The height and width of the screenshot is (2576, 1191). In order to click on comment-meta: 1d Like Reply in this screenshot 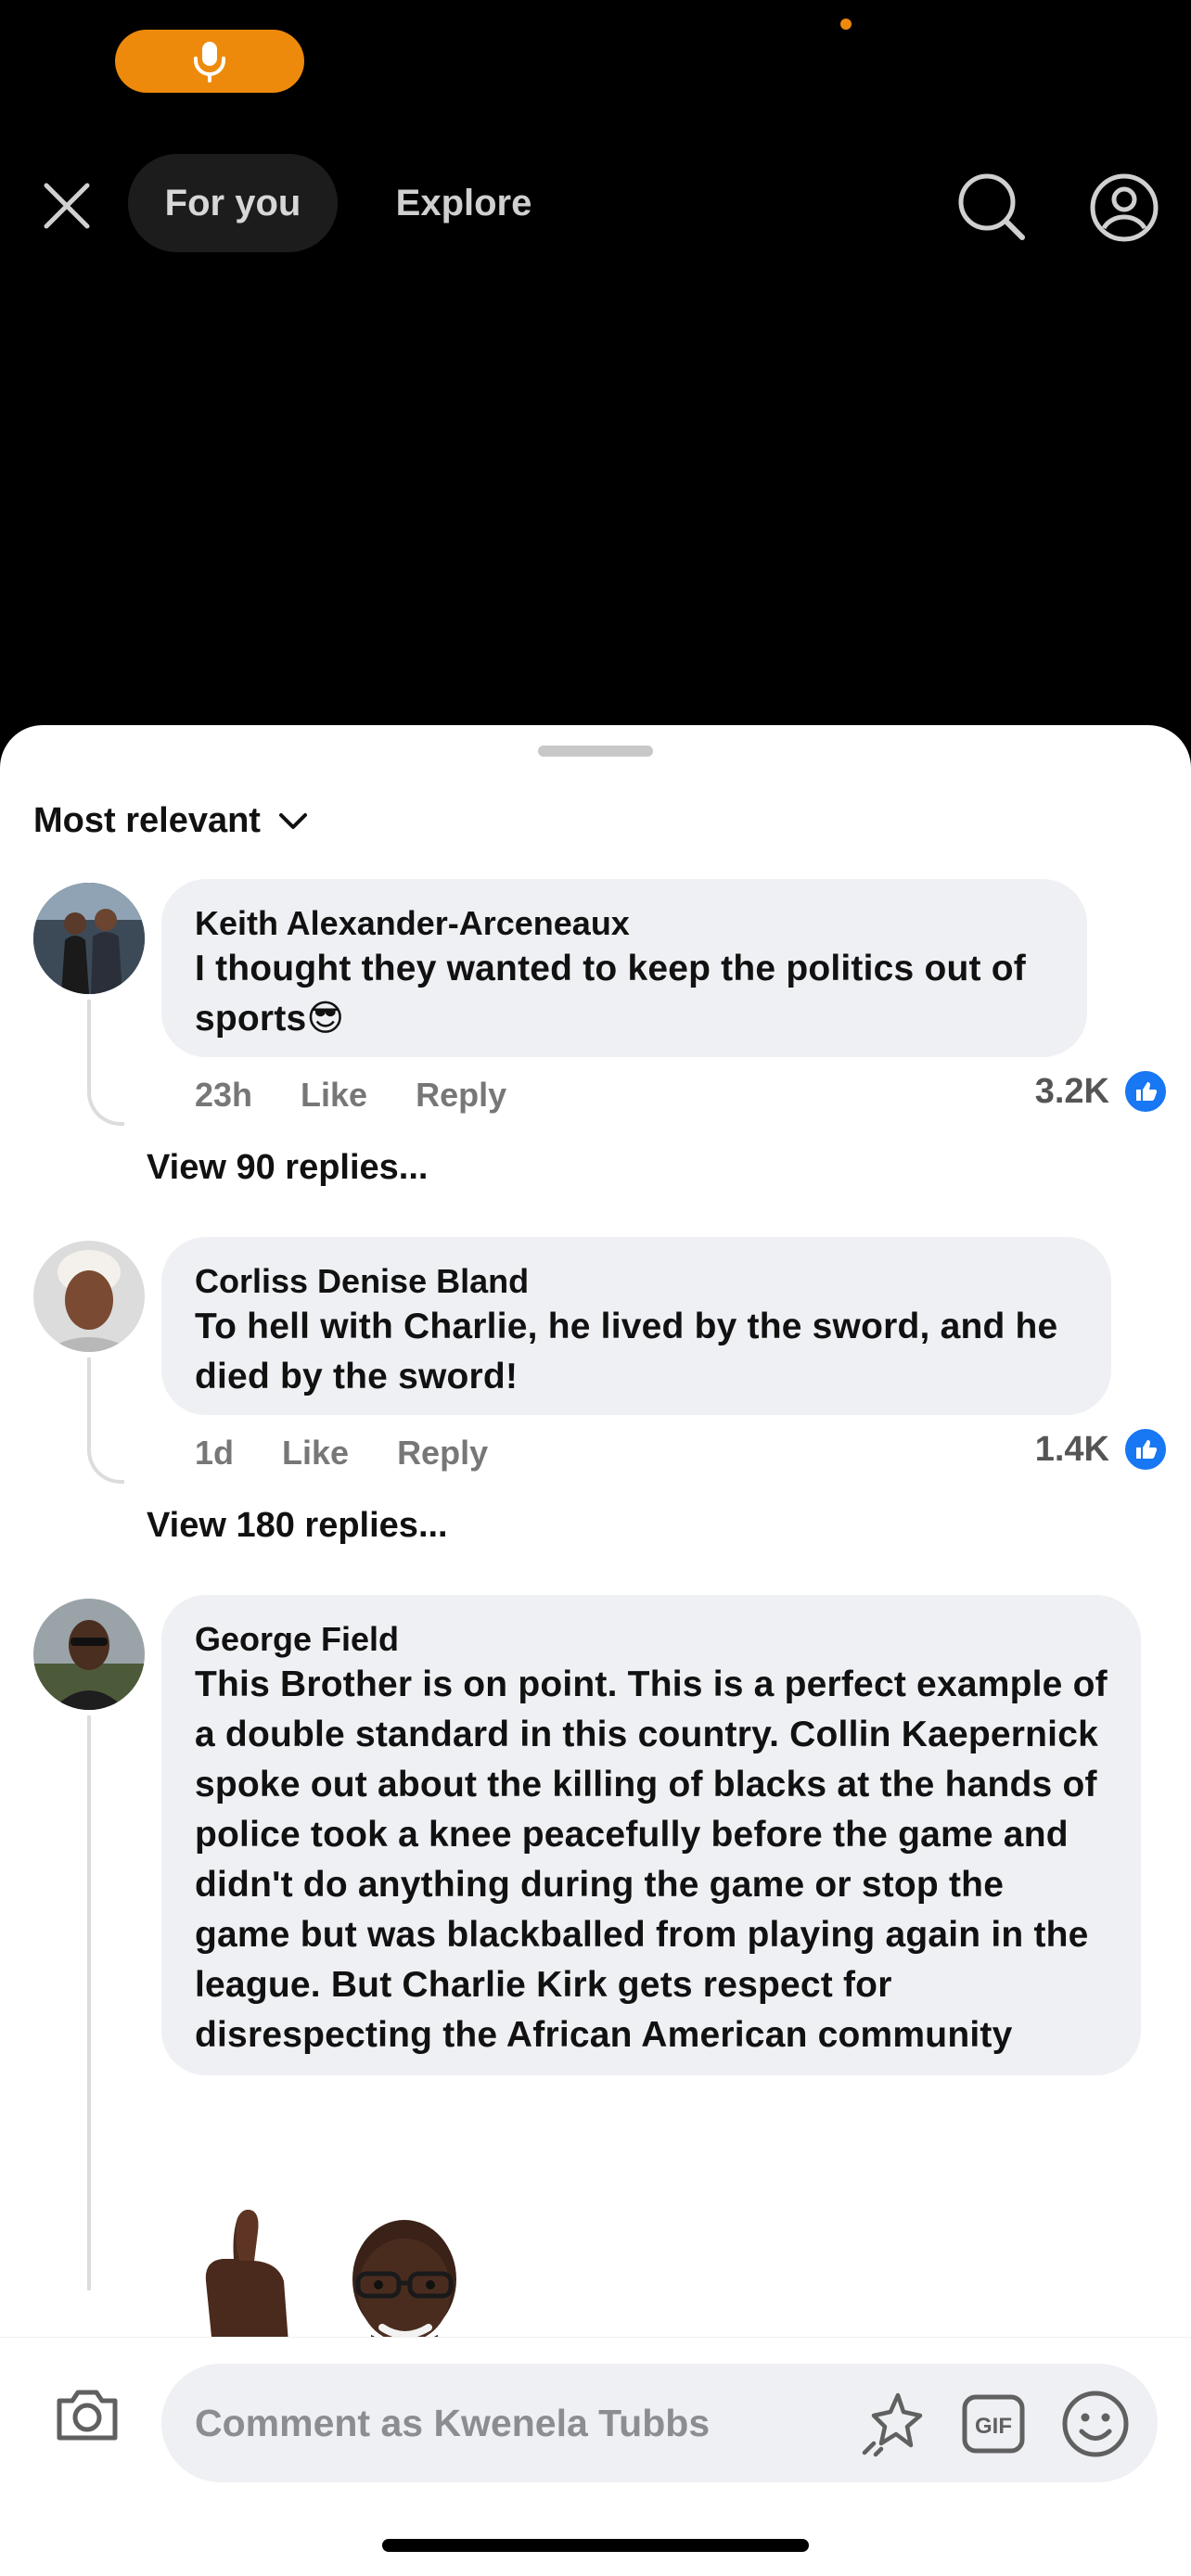, I will do `click(341, 1453)`.